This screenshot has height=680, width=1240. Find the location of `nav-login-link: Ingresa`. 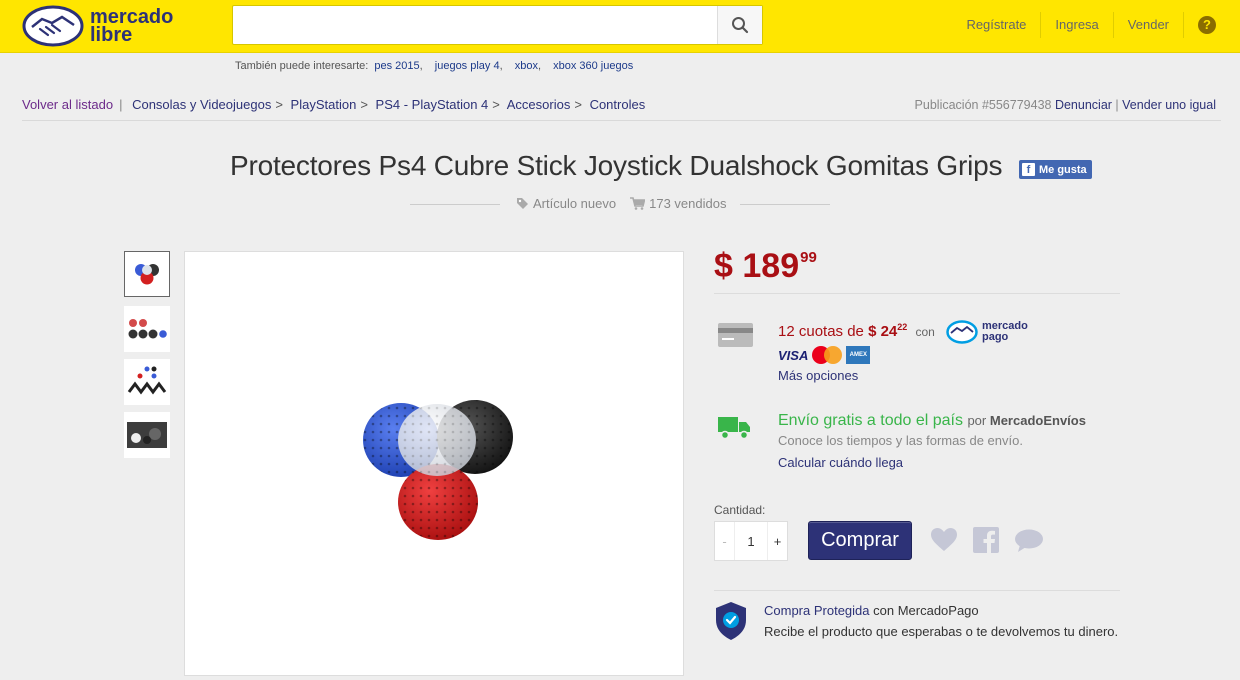

nav-login-link: Ingresa is located at coordinates (1077, 25).